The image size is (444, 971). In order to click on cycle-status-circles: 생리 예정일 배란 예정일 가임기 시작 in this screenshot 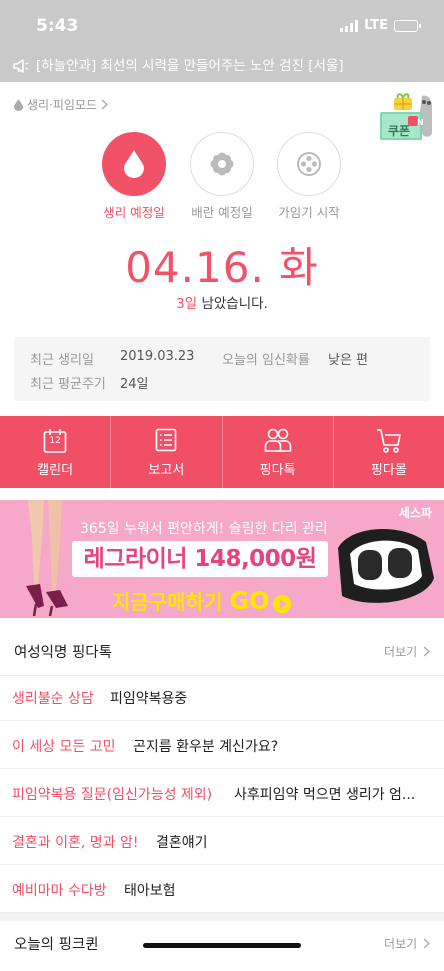, I will do `click(222, 177)`.